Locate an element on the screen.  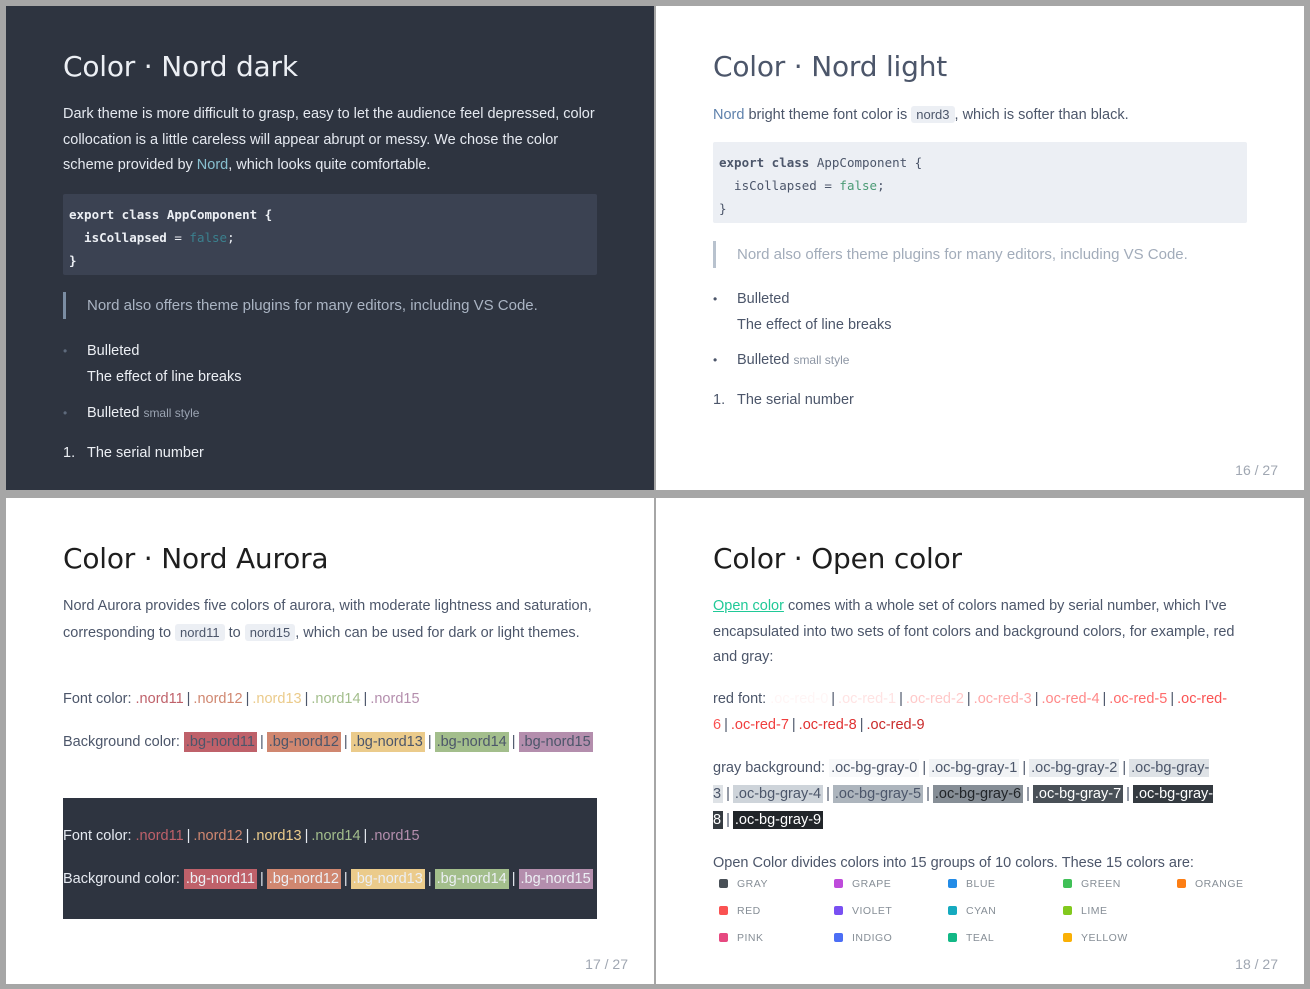
gray-sample-2: .oc-bg-gray-2 is located at coordinates (1074, 768).